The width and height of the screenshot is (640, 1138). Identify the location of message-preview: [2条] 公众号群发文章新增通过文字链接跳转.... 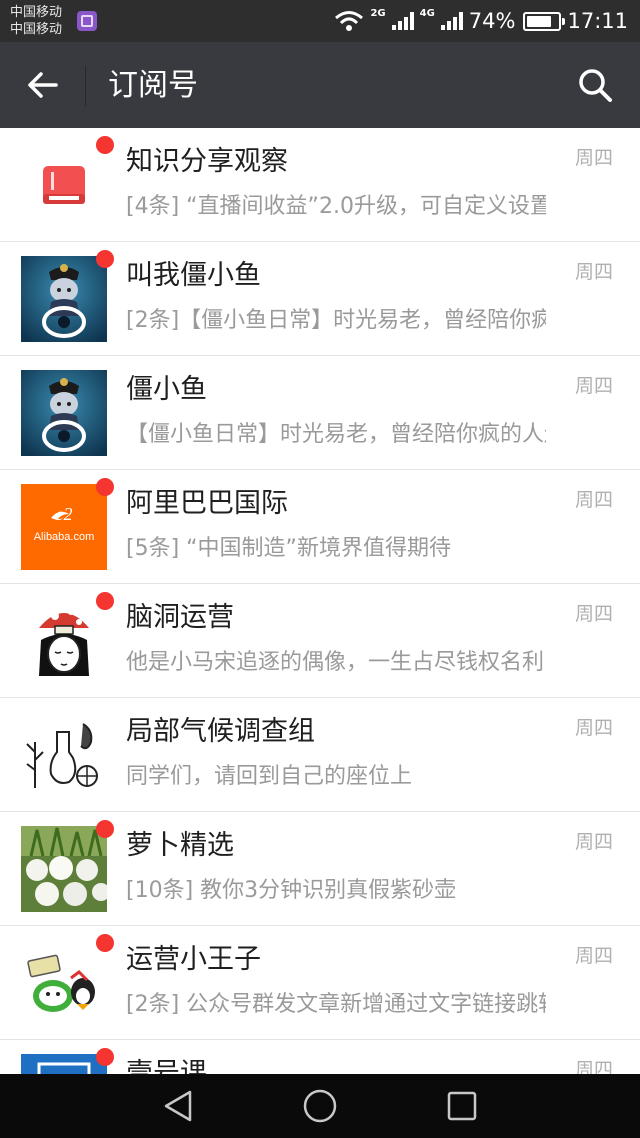
(336, 1004).